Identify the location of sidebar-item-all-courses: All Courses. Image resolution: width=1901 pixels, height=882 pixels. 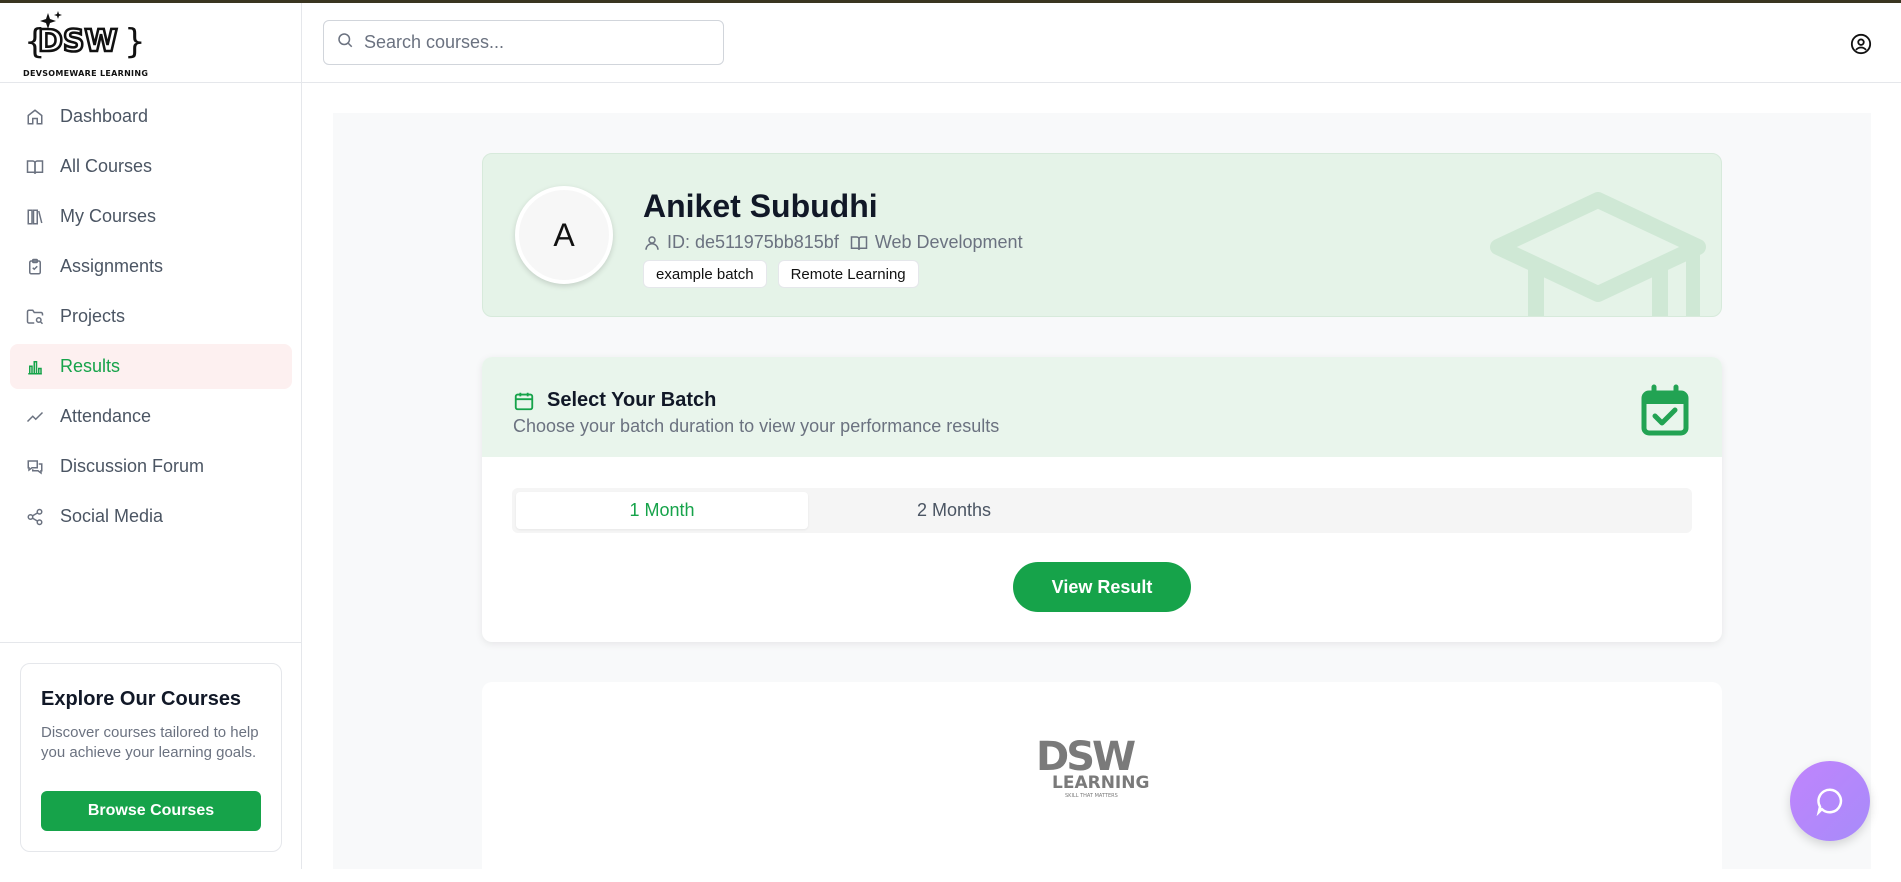
(151, 166).